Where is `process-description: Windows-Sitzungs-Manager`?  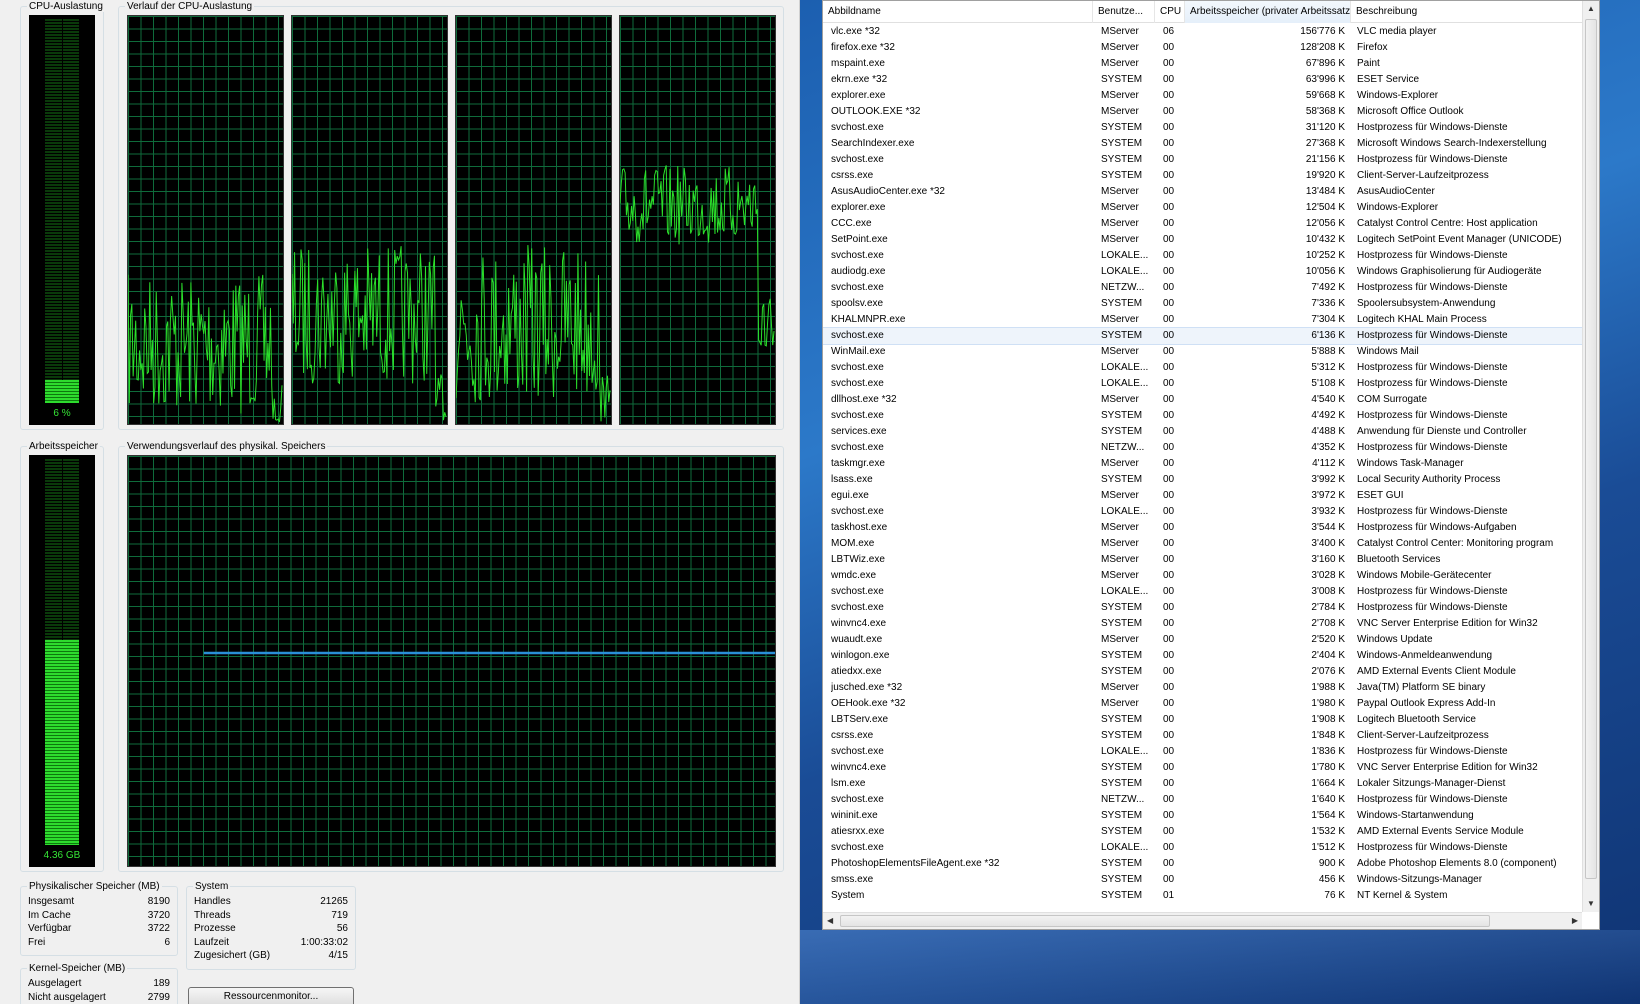 process-description: Windows-Sitzungs-Manager is located at coordinates (1420, 879).